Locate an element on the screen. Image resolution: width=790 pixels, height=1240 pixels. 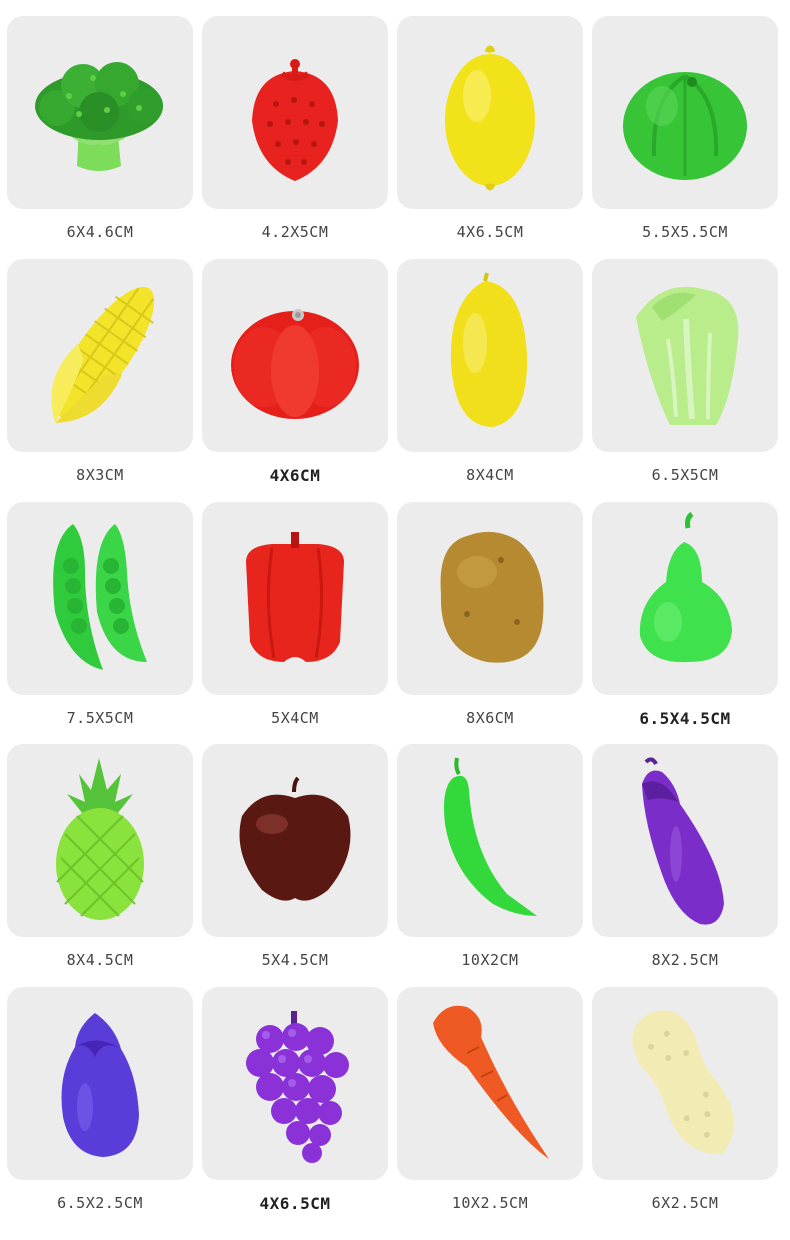
chinese-cabbage-image is located at coordinates (685, 355).